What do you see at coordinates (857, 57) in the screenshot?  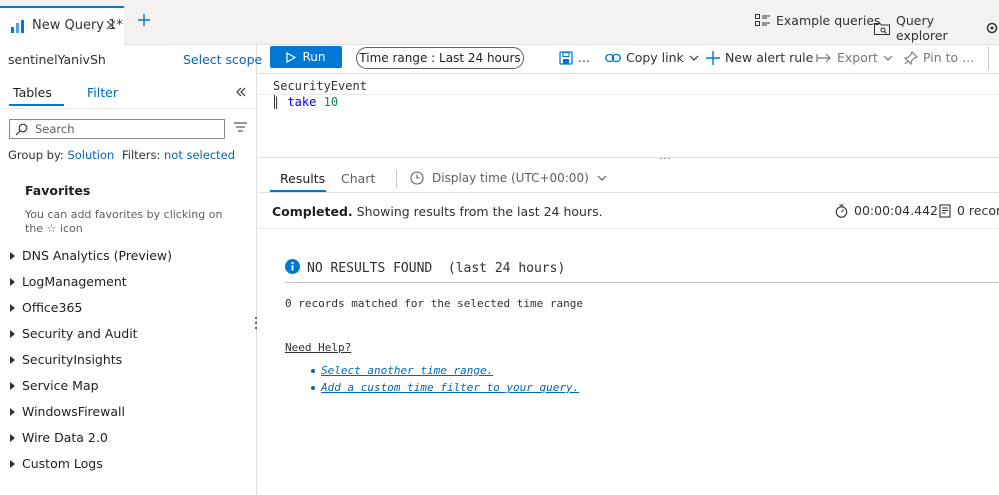 I see `export-label: Export` at bounding box center [857, 57].